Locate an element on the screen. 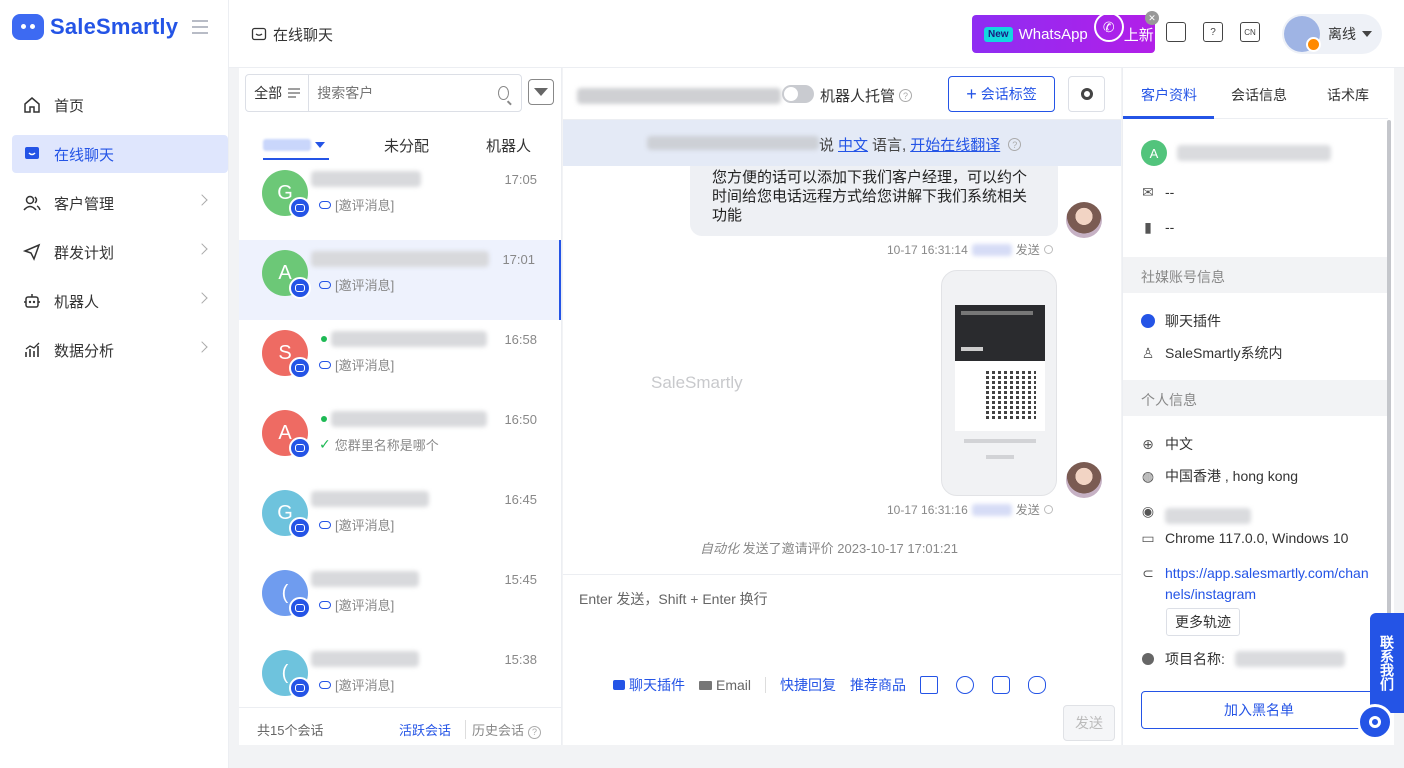 This screenshot has height=768, width=1404. link-icon: ⊂ is located at coordinates (1148, 572).